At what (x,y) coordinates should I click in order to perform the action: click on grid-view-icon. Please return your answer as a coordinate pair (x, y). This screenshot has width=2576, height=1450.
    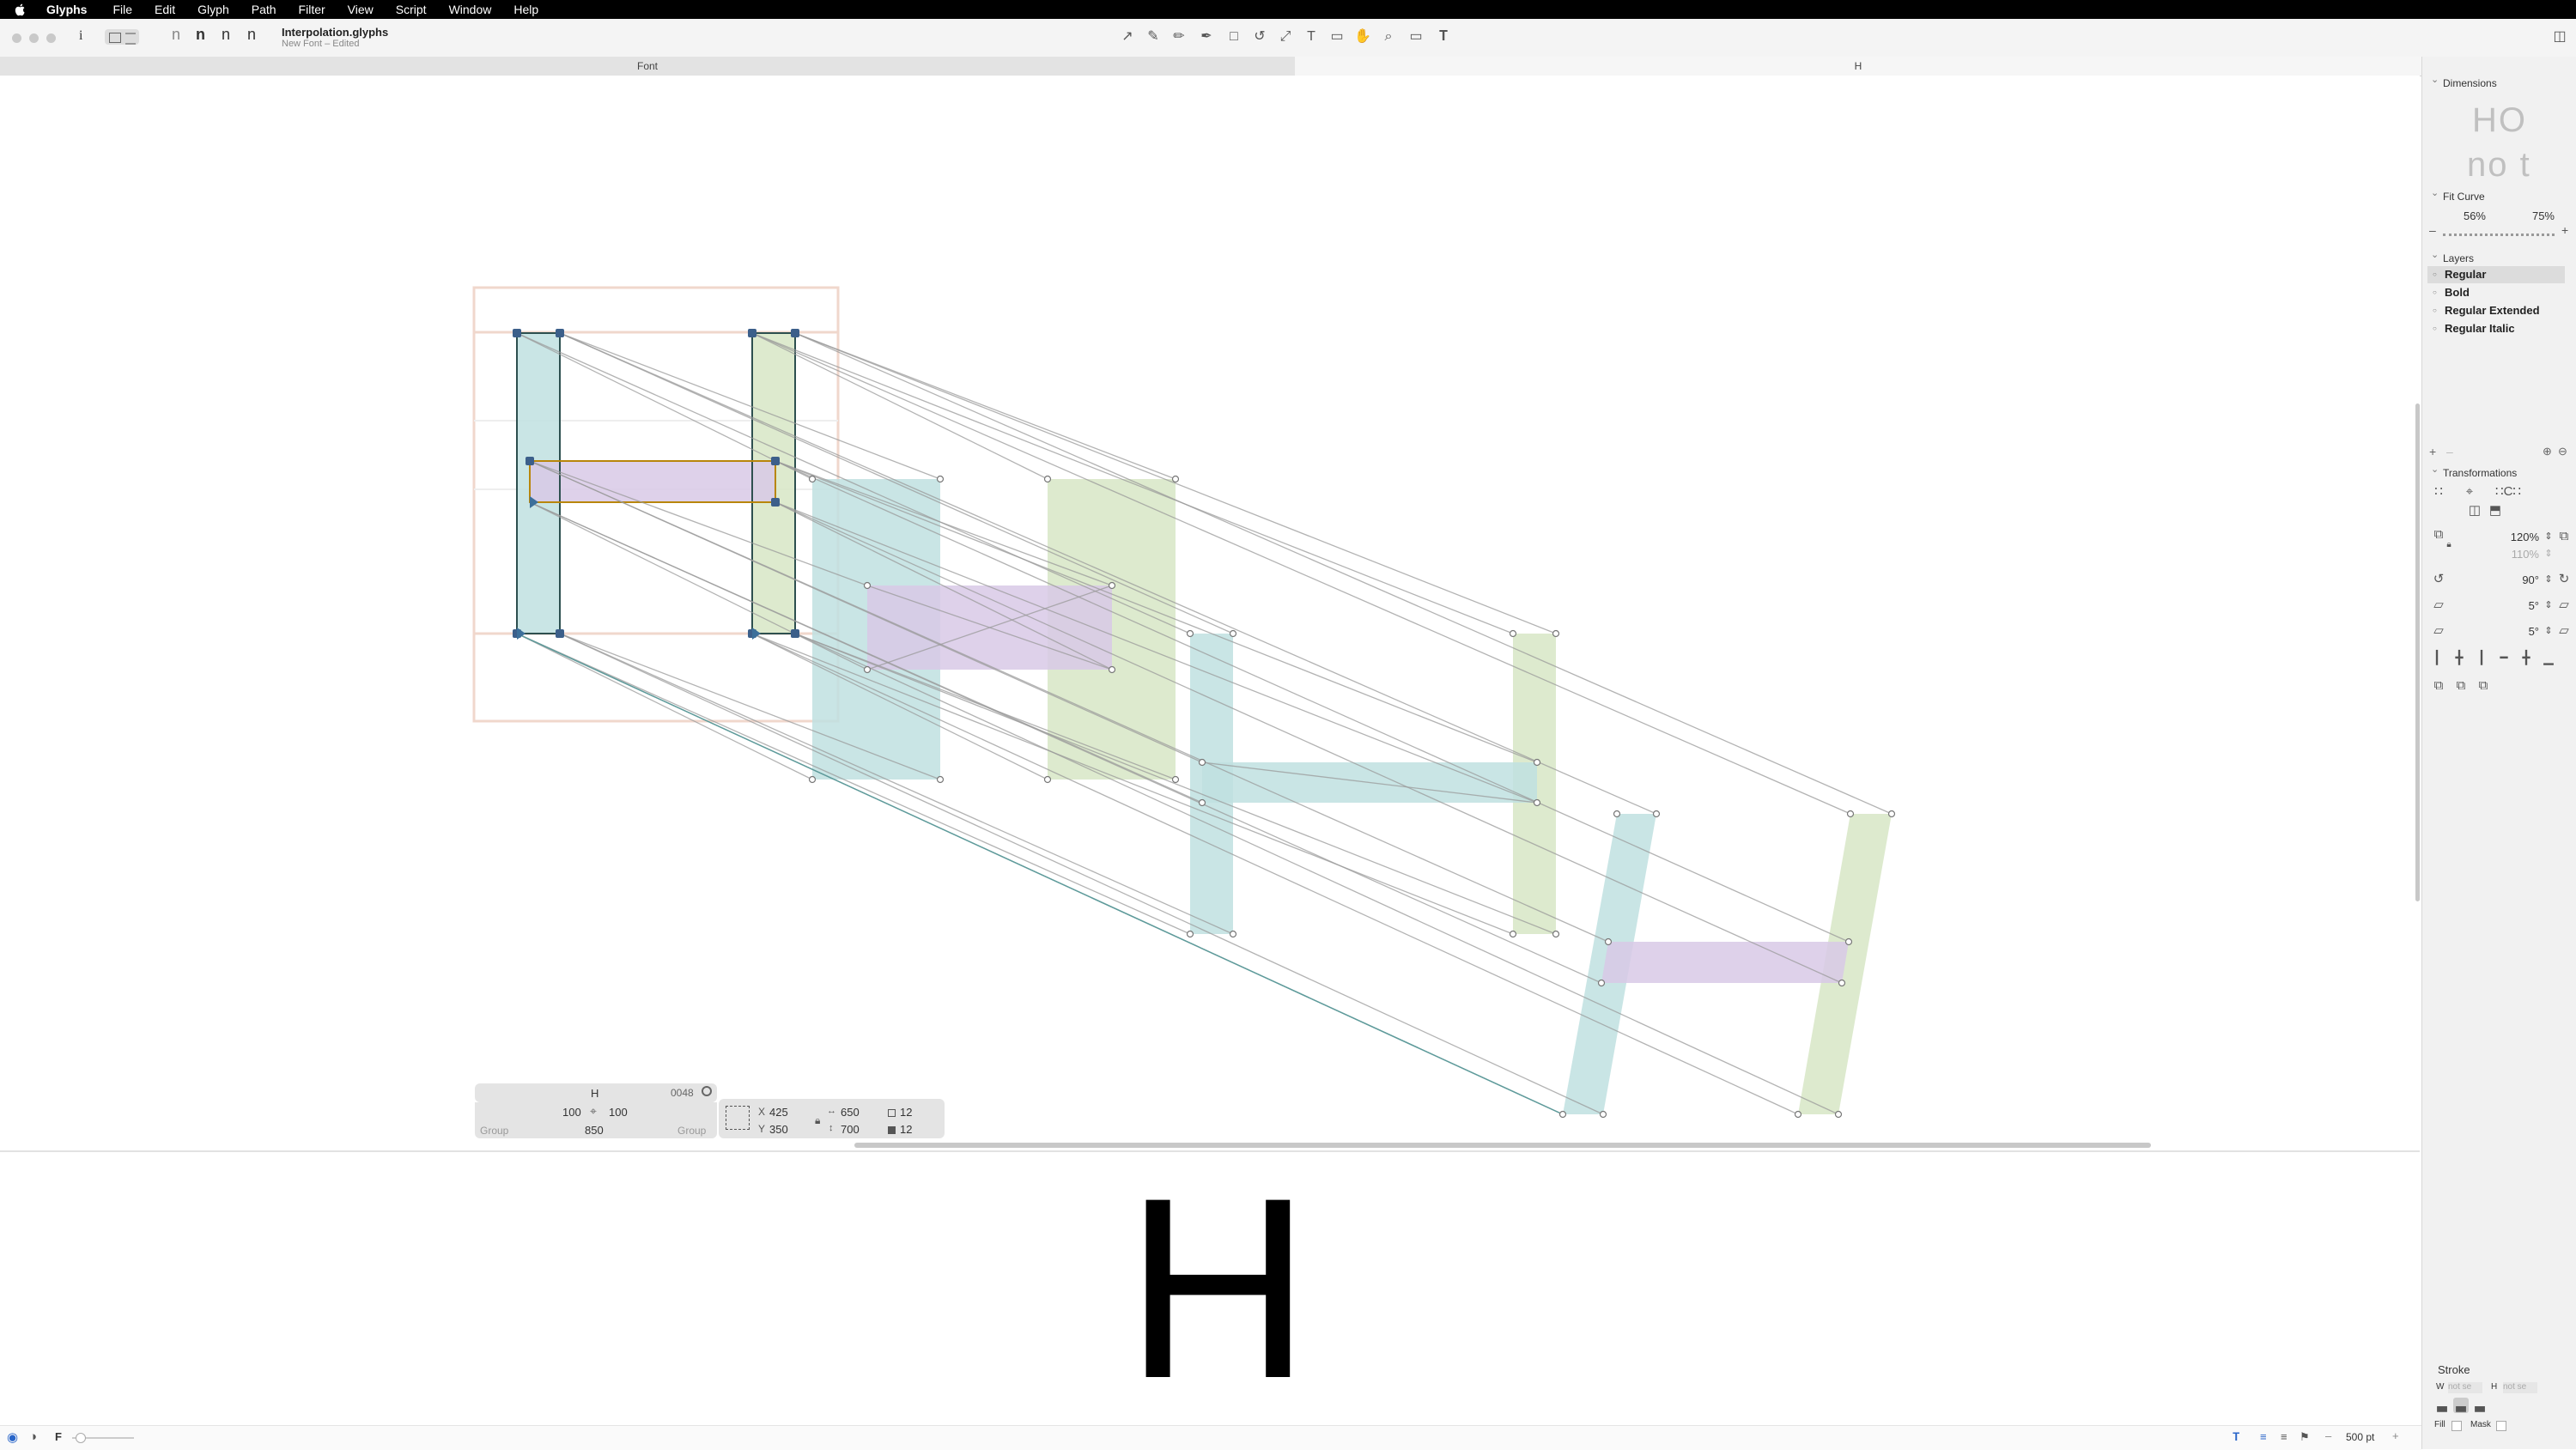
    Looking at the image, I should click on (115, 38).